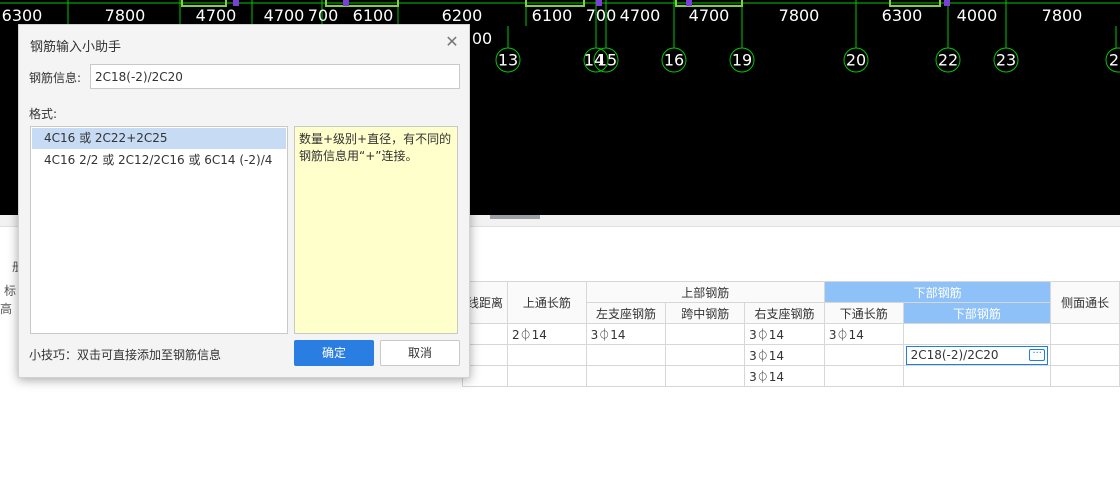 The height and width of the screenshot is (483, 1120). What do you see at coordinates (452, 42) in the screenshot?
I see `close-icon: ✕` at bounding box center [452, 42].